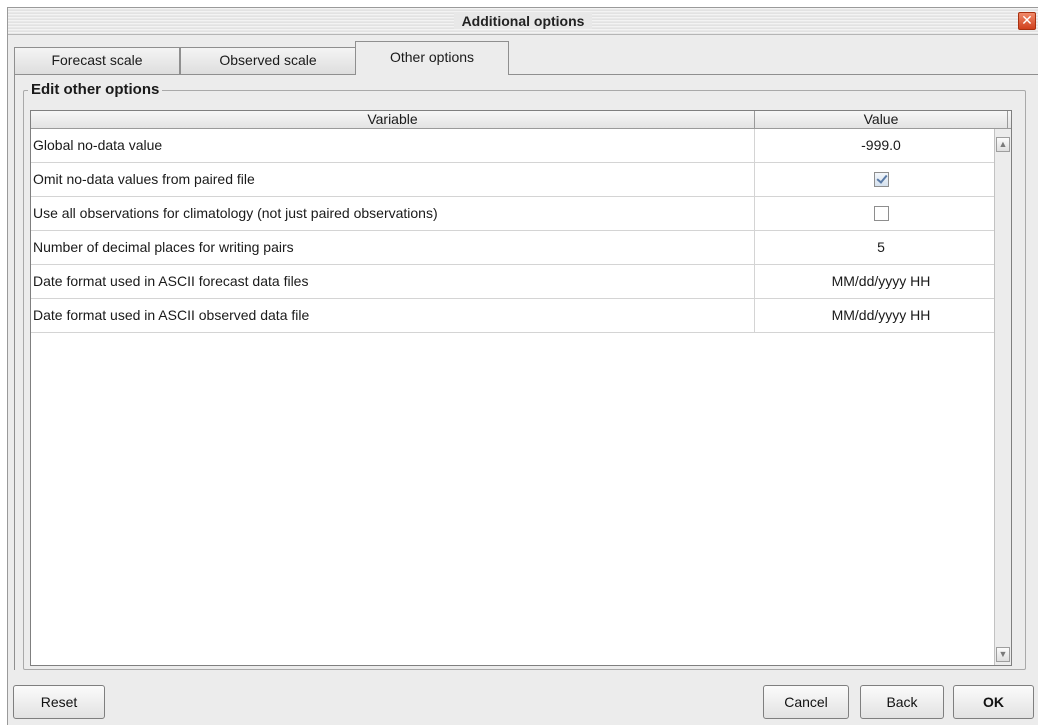 The height and width of the screenshot is (725, 1038). I want to click on reset-button: Reset, so click(59, 702).